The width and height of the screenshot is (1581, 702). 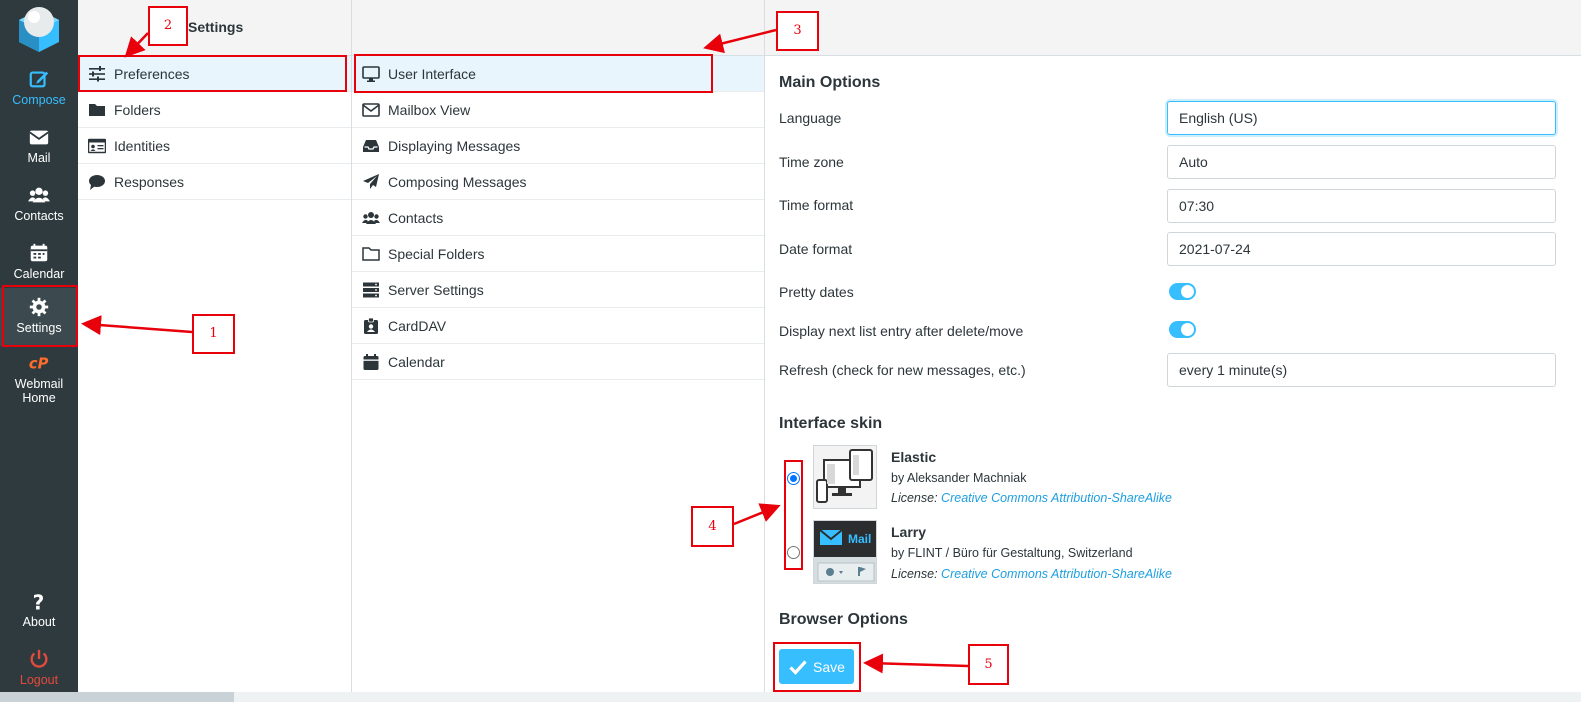 I want to click on nextentry-toggle, so click(x=1182, y=329).